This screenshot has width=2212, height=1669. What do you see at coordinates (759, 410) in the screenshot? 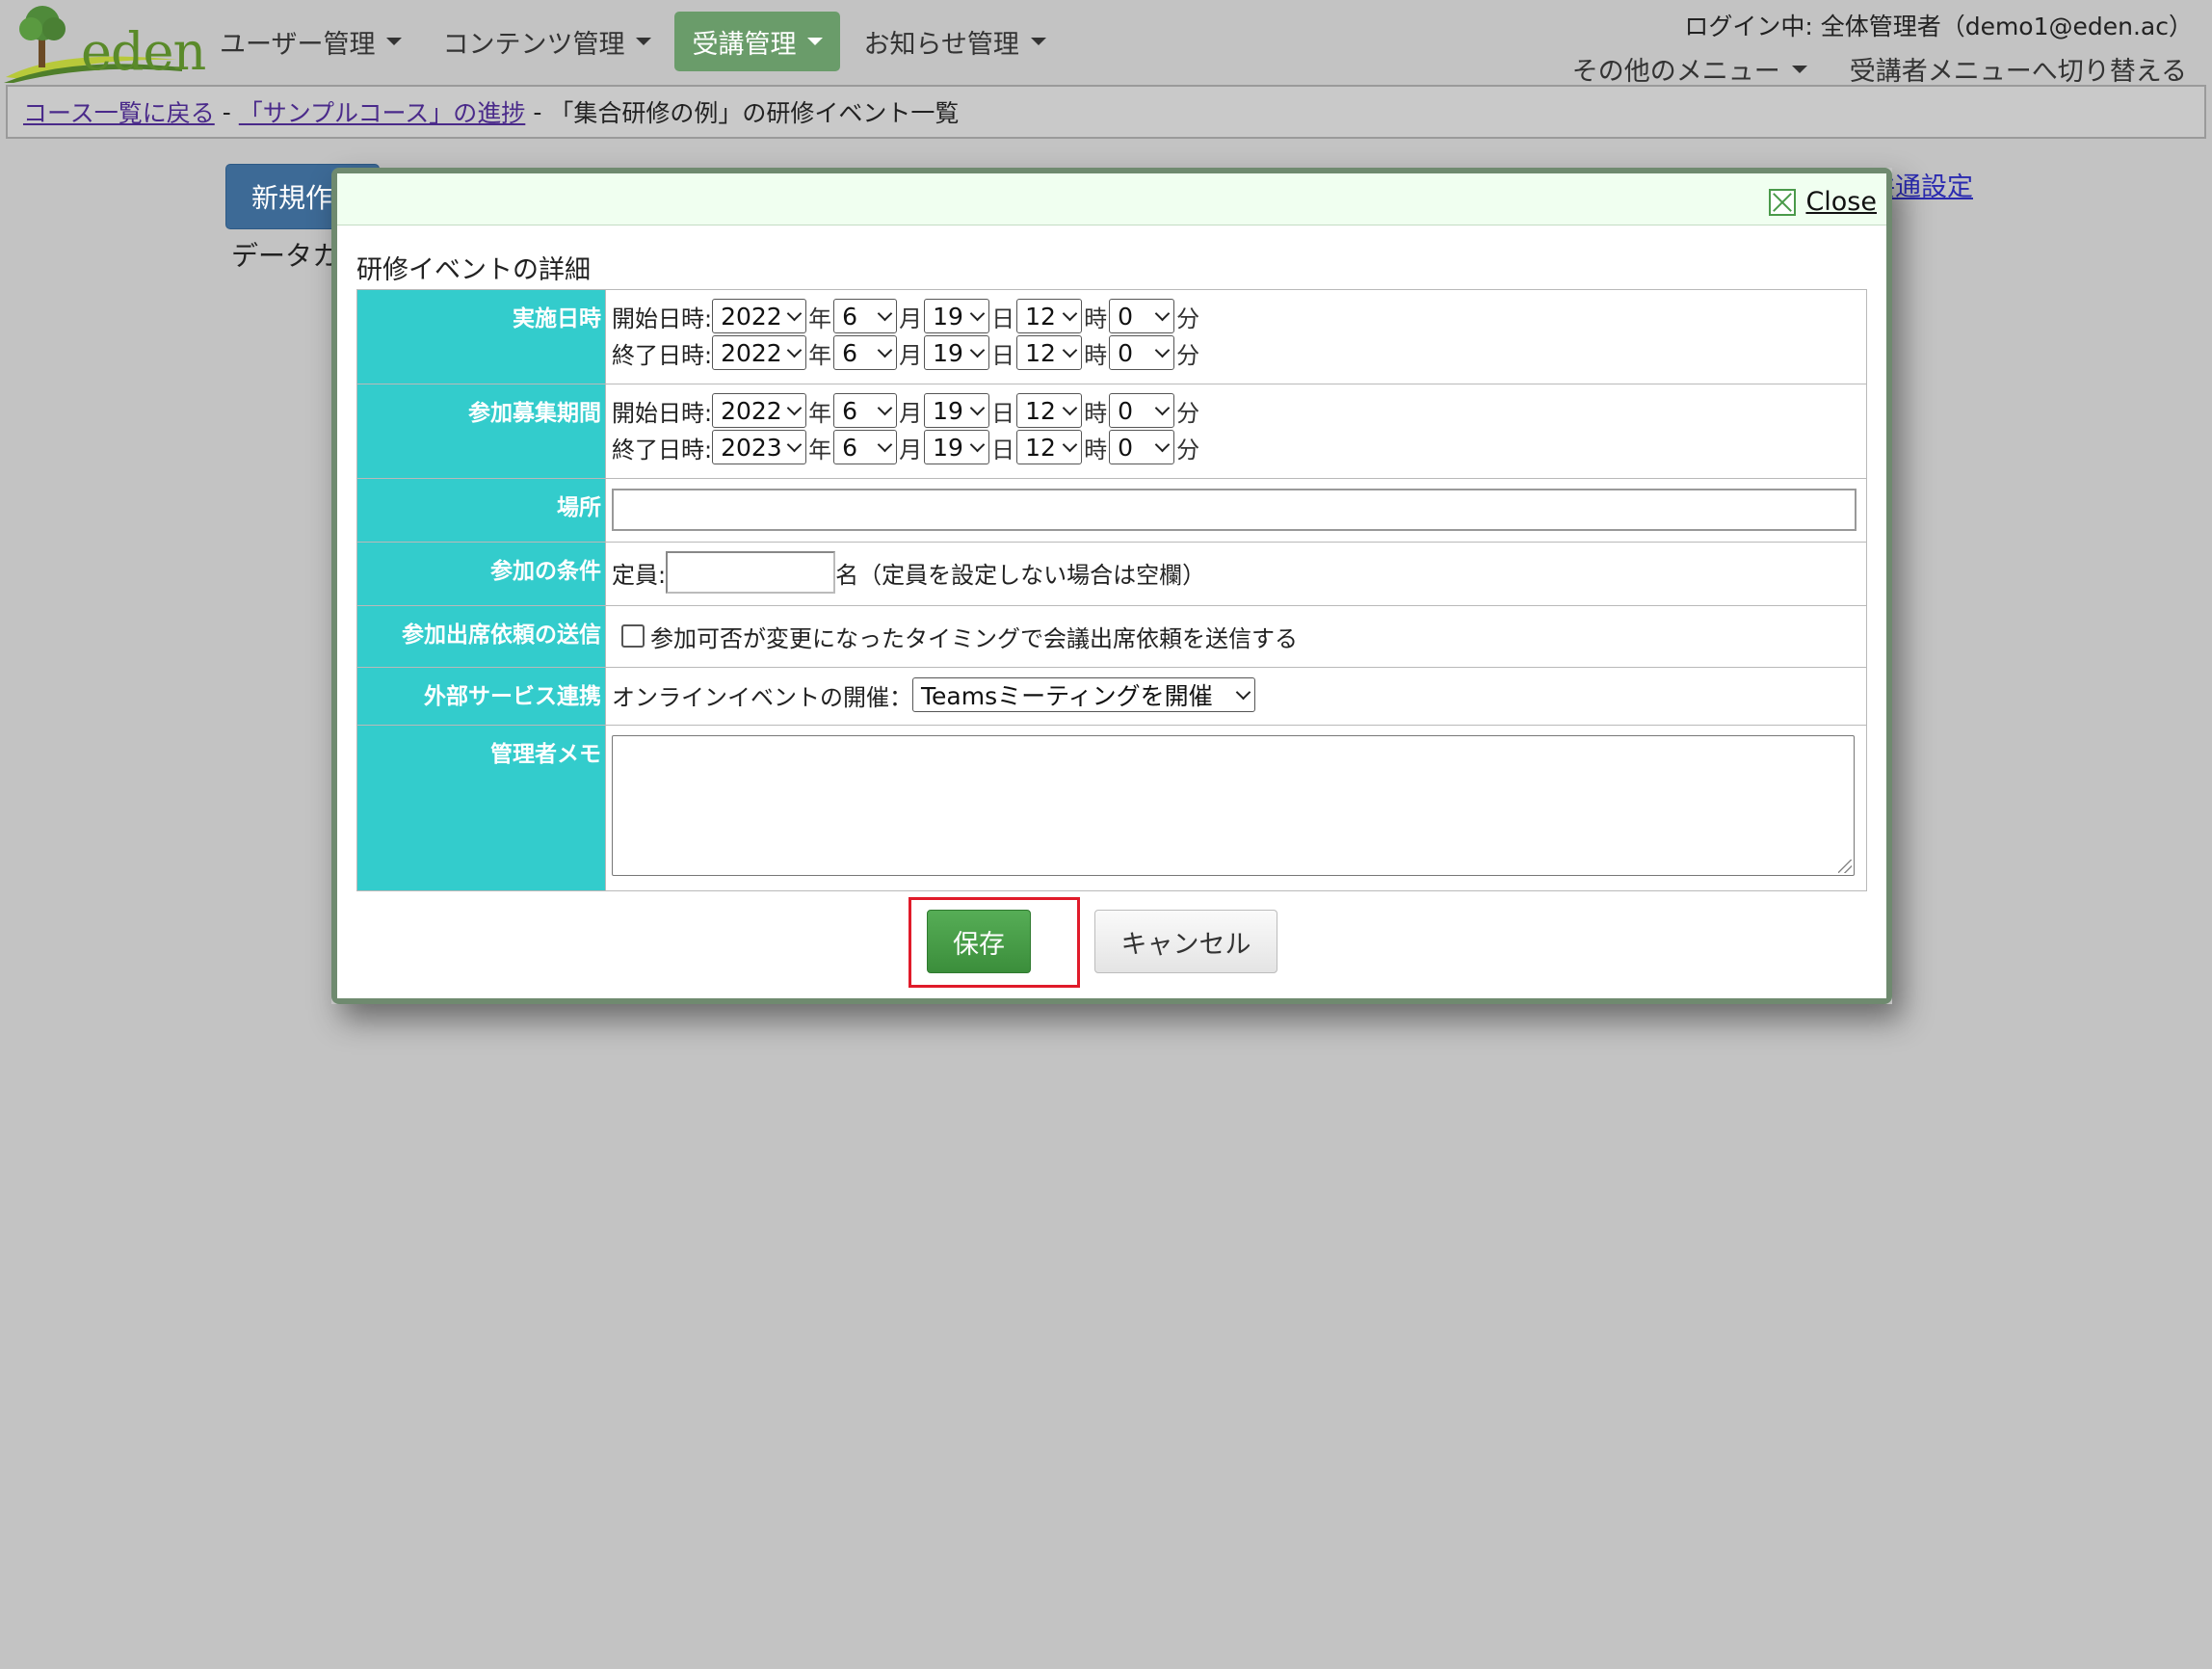
I see `recruit-start-year-select: 2022` at bounding box center [759, 410].